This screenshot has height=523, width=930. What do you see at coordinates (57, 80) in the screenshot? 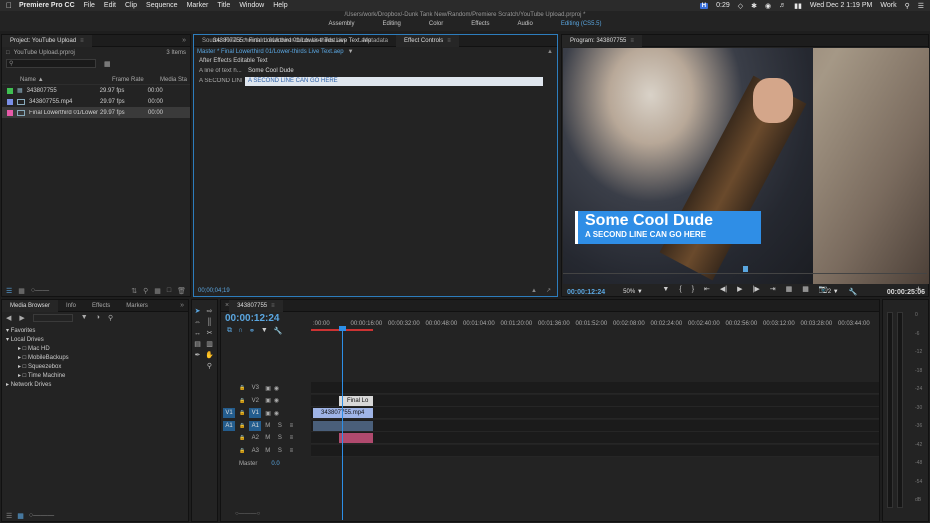
I see `col-name: Name ▲` at bounding box center [57, 80].